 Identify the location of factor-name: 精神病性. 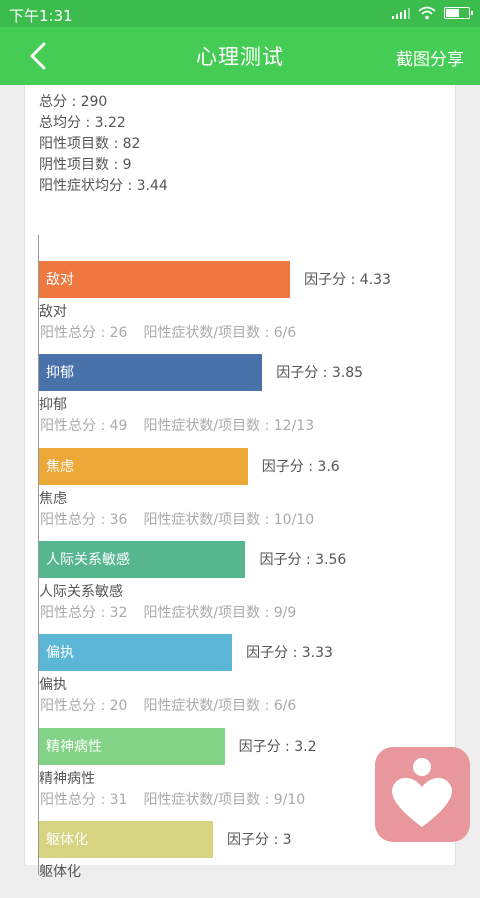
(67, 778).